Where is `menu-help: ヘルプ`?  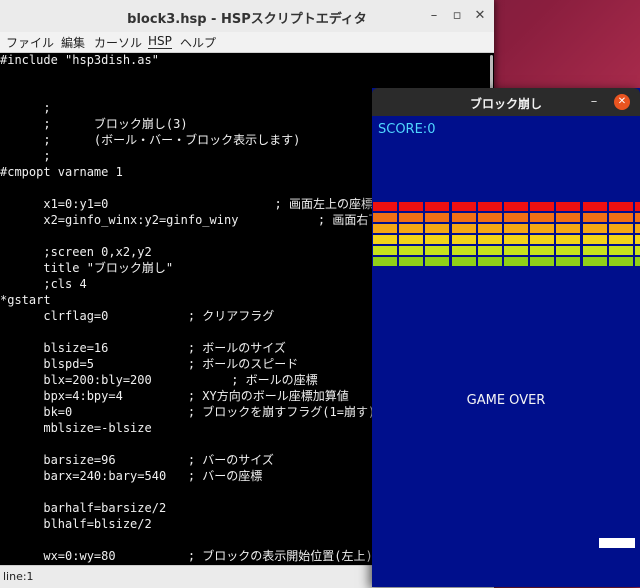 menu-help: ヘルプ is located at coordinates (198, 42).